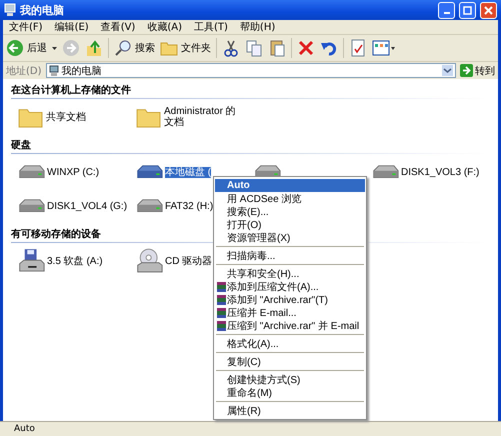  Describe the element at coordinates (118, 27) in the screenshot. I see `menu-item: 查看(V)` at that location.